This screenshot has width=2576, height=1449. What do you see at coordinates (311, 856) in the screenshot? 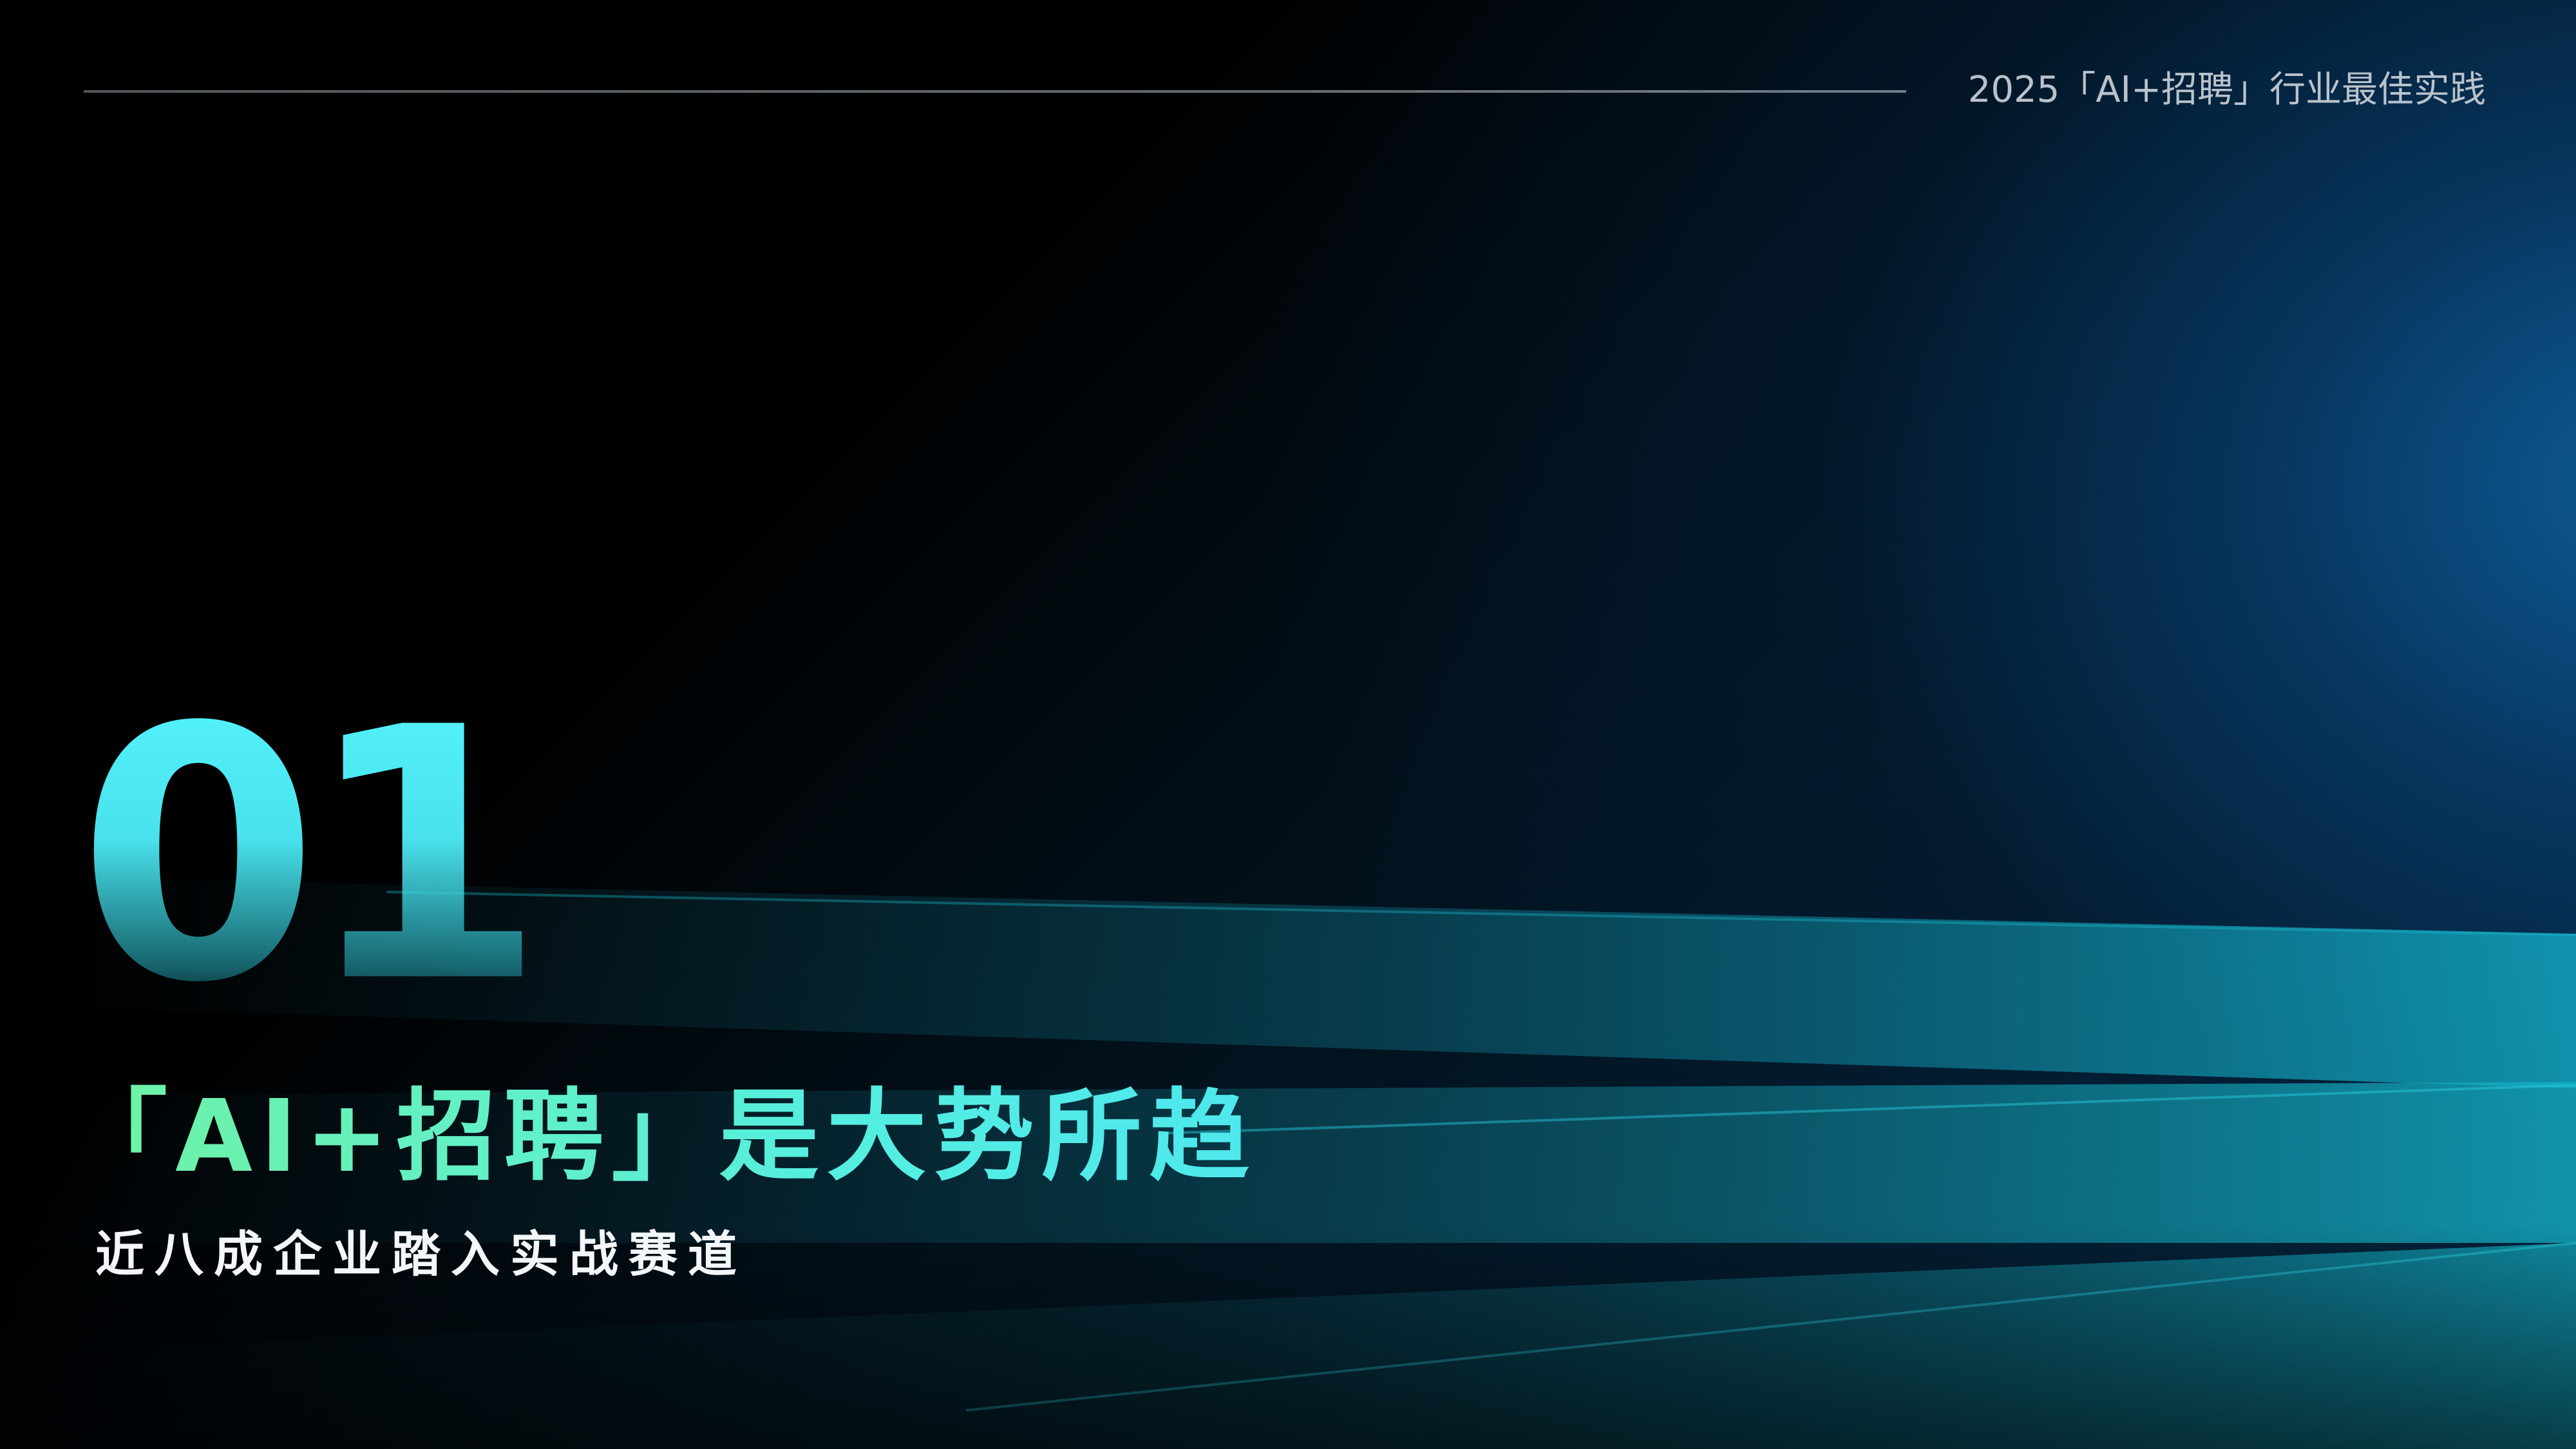
I see `section-number: 01` at bounding box center [311, 856].